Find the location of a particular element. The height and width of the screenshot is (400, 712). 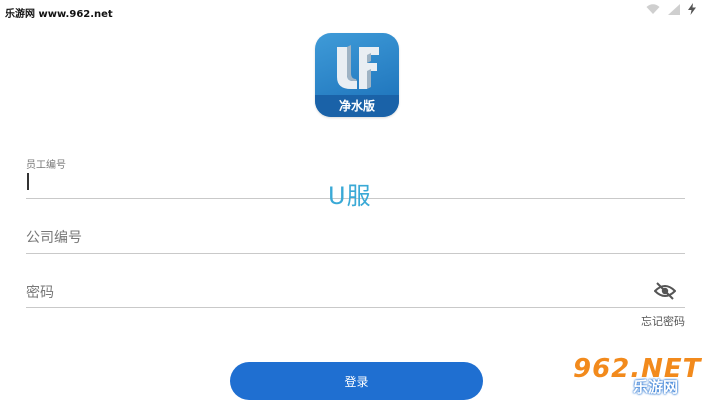

company-id-underline is located at coordinates (355, 253).